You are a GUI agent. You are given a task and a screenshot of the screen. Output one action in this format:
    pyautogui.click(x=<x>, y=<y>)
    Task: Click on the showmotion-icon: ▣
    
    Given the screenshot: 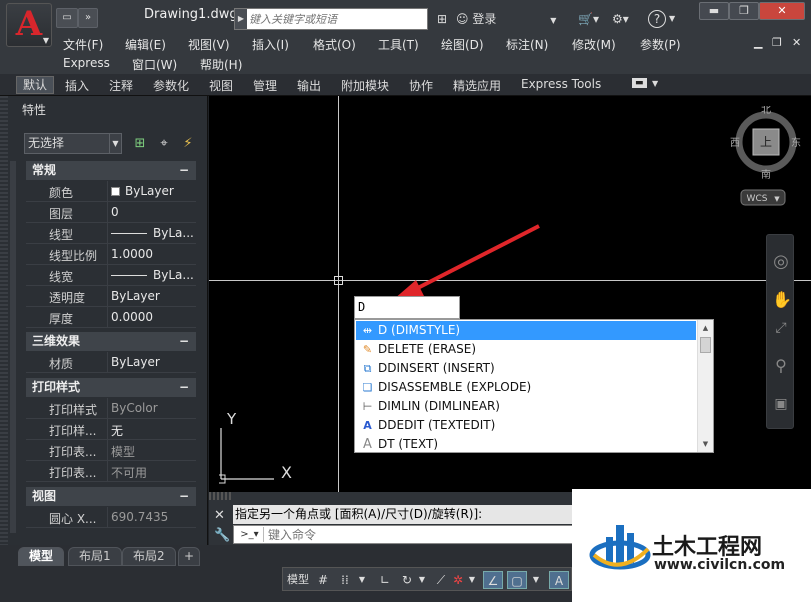 What is the action you would take?
    pyautogui.click(x=781, y=404)
    